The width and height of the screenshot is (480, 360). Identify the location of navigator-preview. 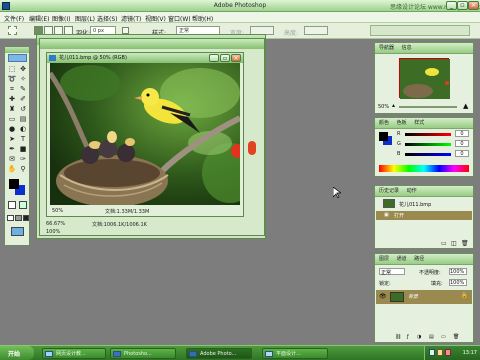
(424, 78).